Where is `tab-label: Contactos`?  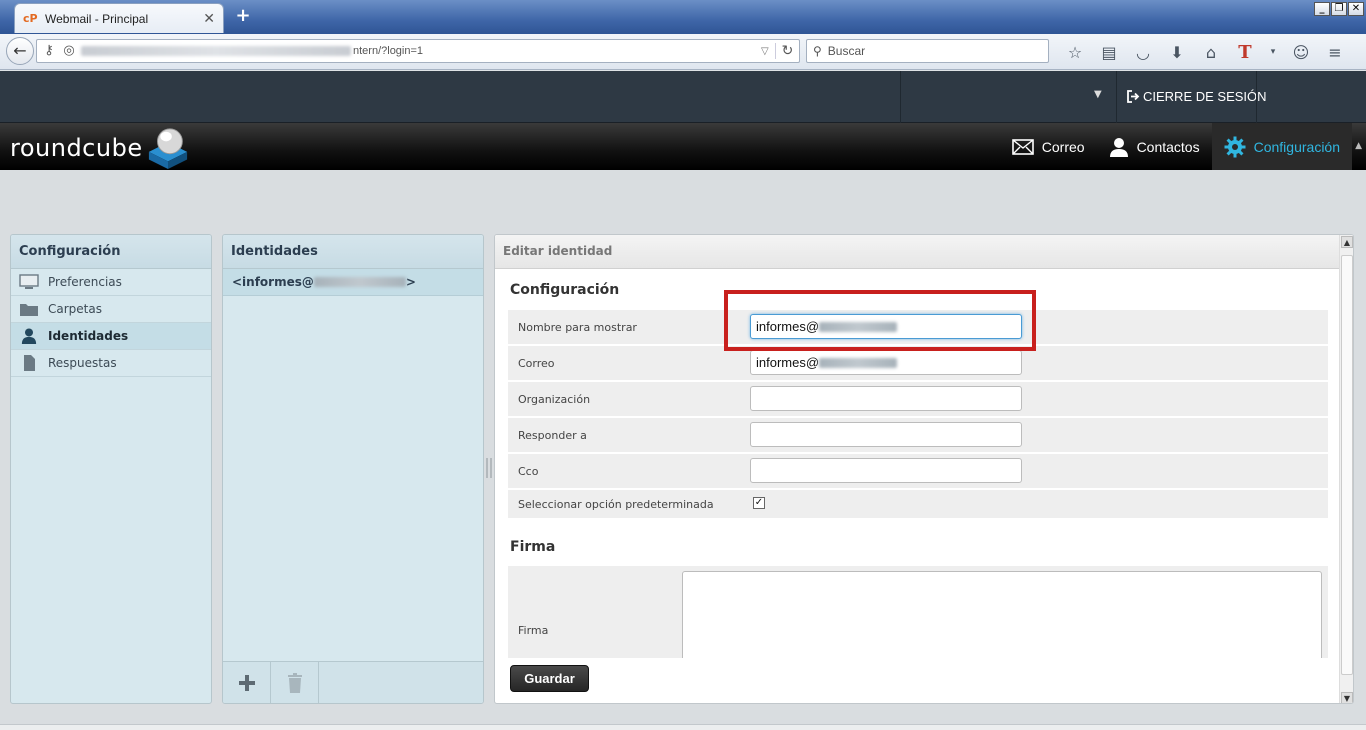 tab-label: Contactos is located at coordinates (1168, 146).